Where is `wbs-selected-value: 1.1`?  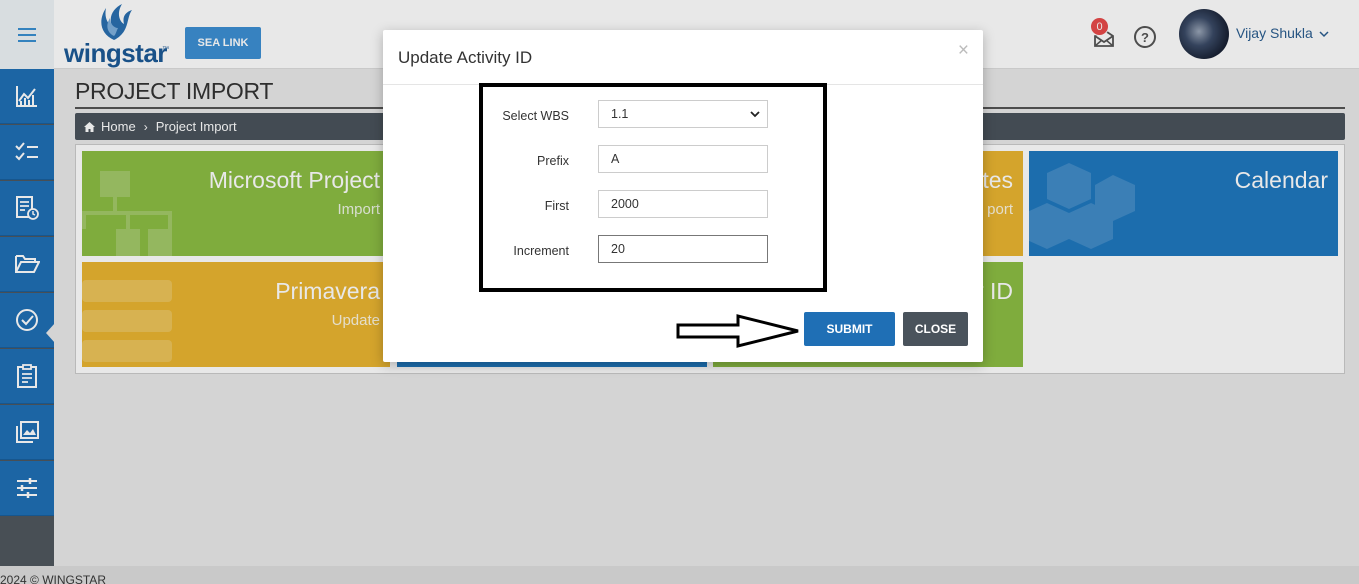 wbs-selected-value: 1.1 is located at coordinates (620, 114).